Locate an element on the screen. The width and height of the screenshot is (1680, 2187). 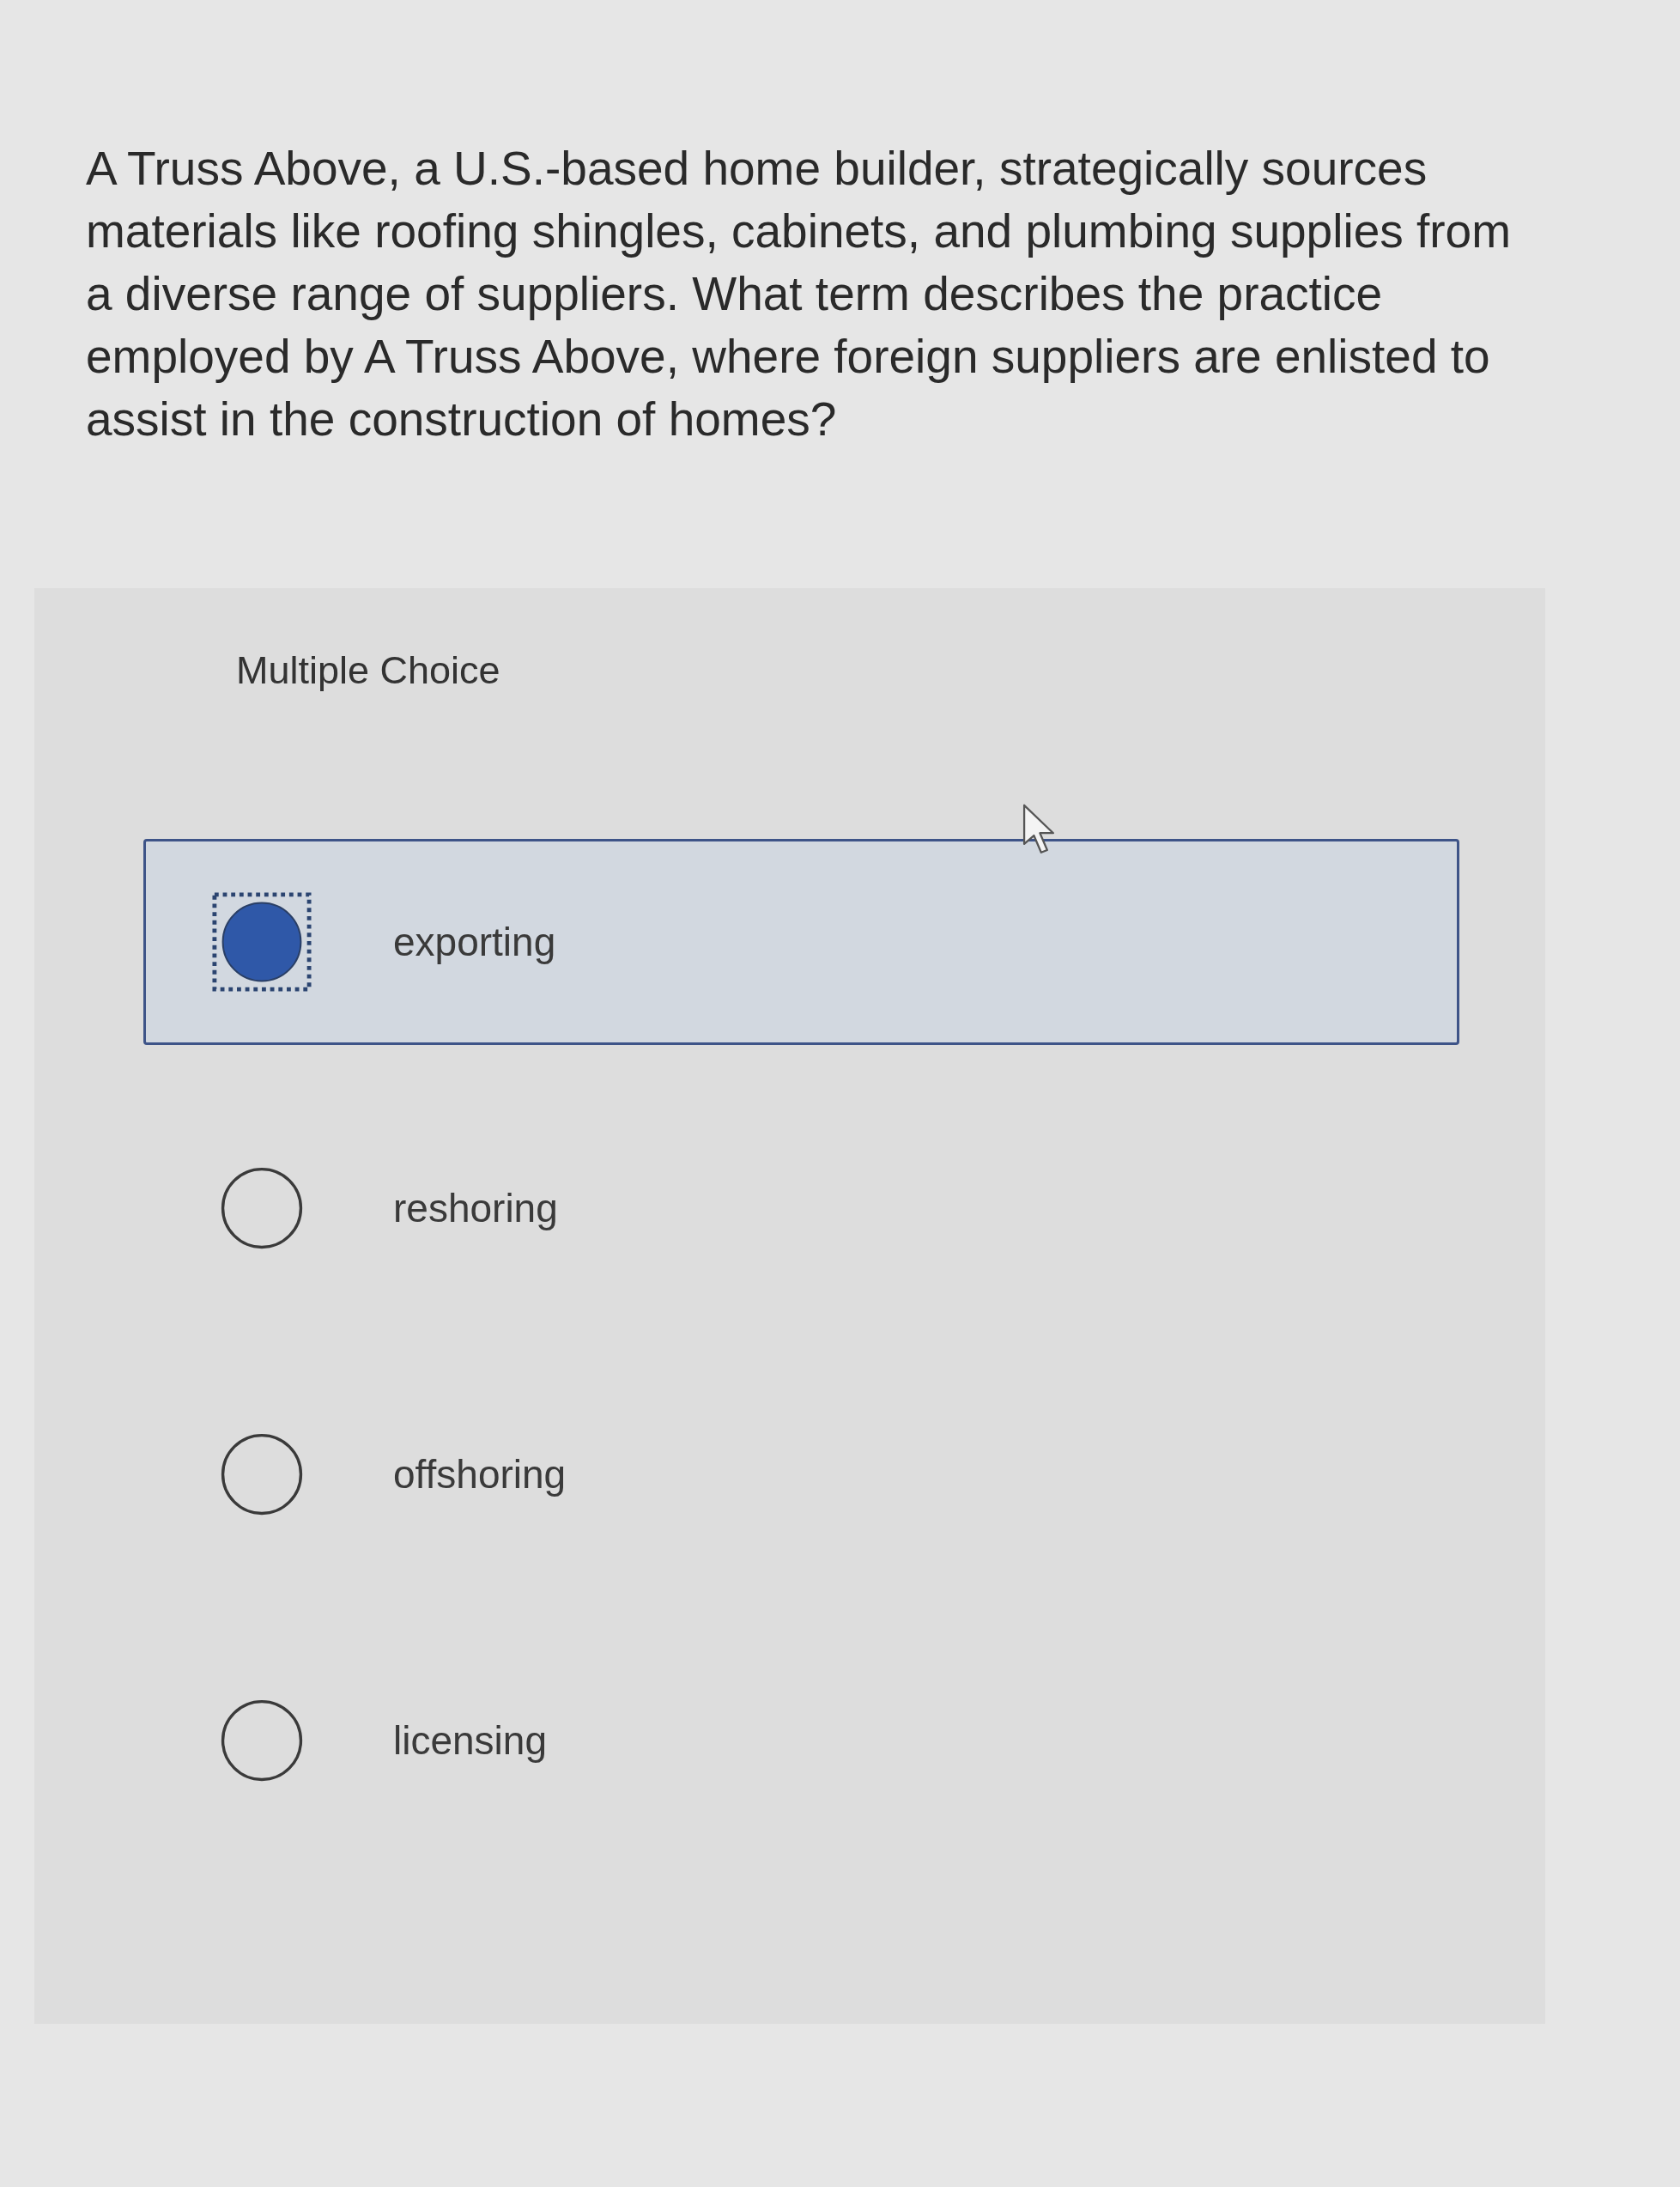
question-text: A Truss Above, a U.S.-based home builder, strategically sources materials like roofing shingles, cabinets, and plumbing supplies from a diverse range of suppliers. What term describes the practice employed by A Truss Above, where foreign suppliers are enlisted to assist in the construction of homes? is located at coordinates (800, 294).